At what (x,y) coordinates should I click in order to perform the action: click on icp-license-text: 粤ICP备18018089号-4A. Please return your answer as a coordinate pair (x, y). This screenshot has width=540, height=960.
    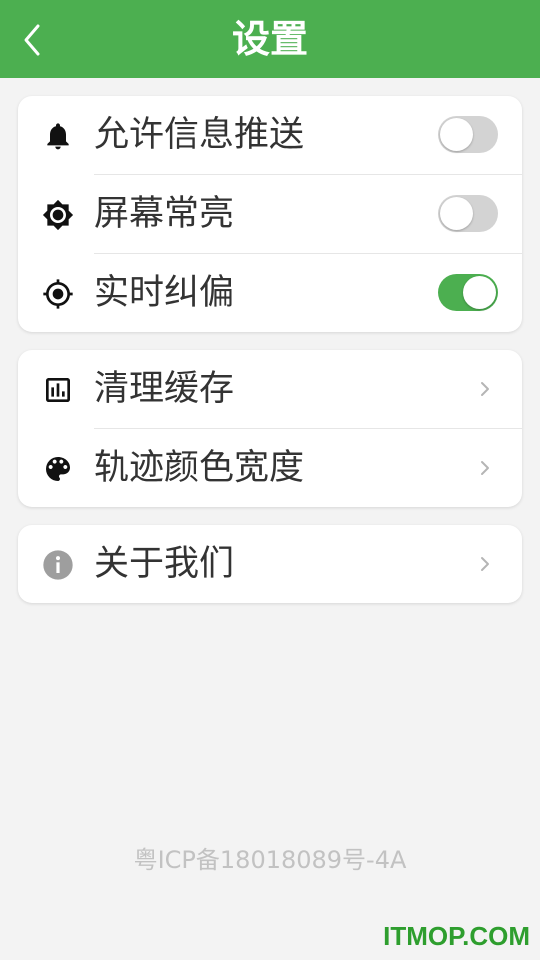
    Looking at the image, I should click on (270, 860).